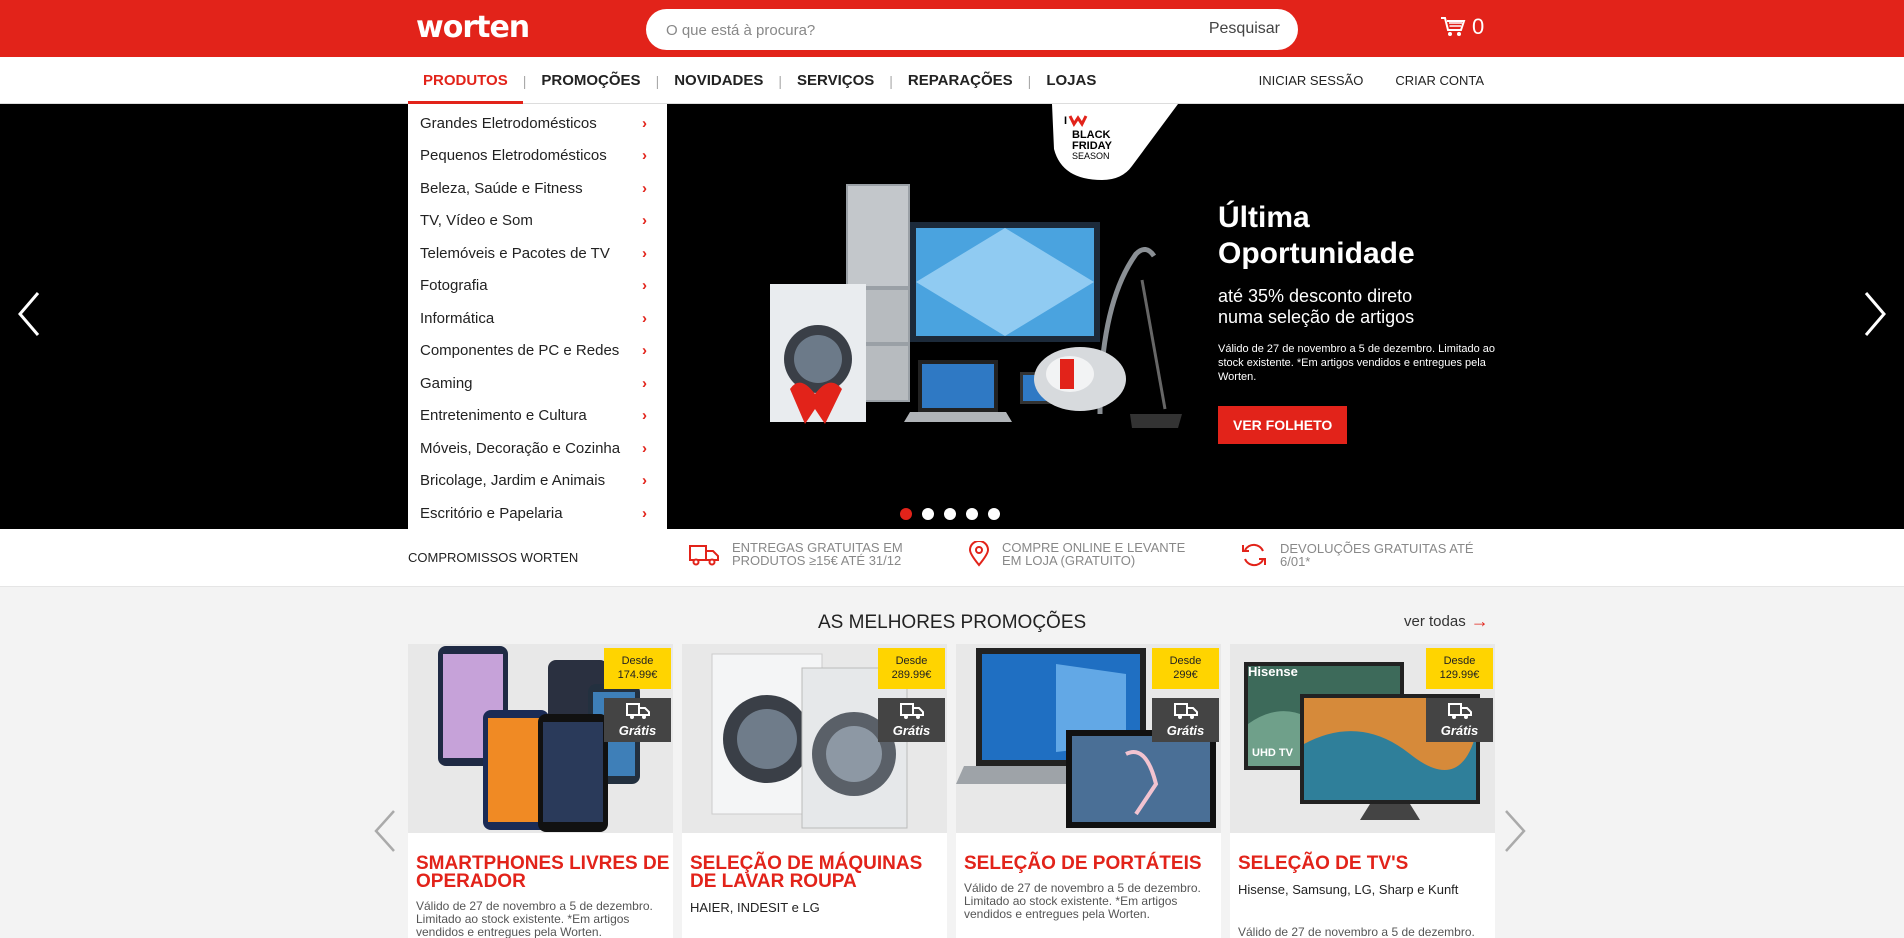  What do you see at coordinates (1273, 753) in the screenshot?
I see `uhd-badge-text: UHD TV` at bounding box center [1273, 753].